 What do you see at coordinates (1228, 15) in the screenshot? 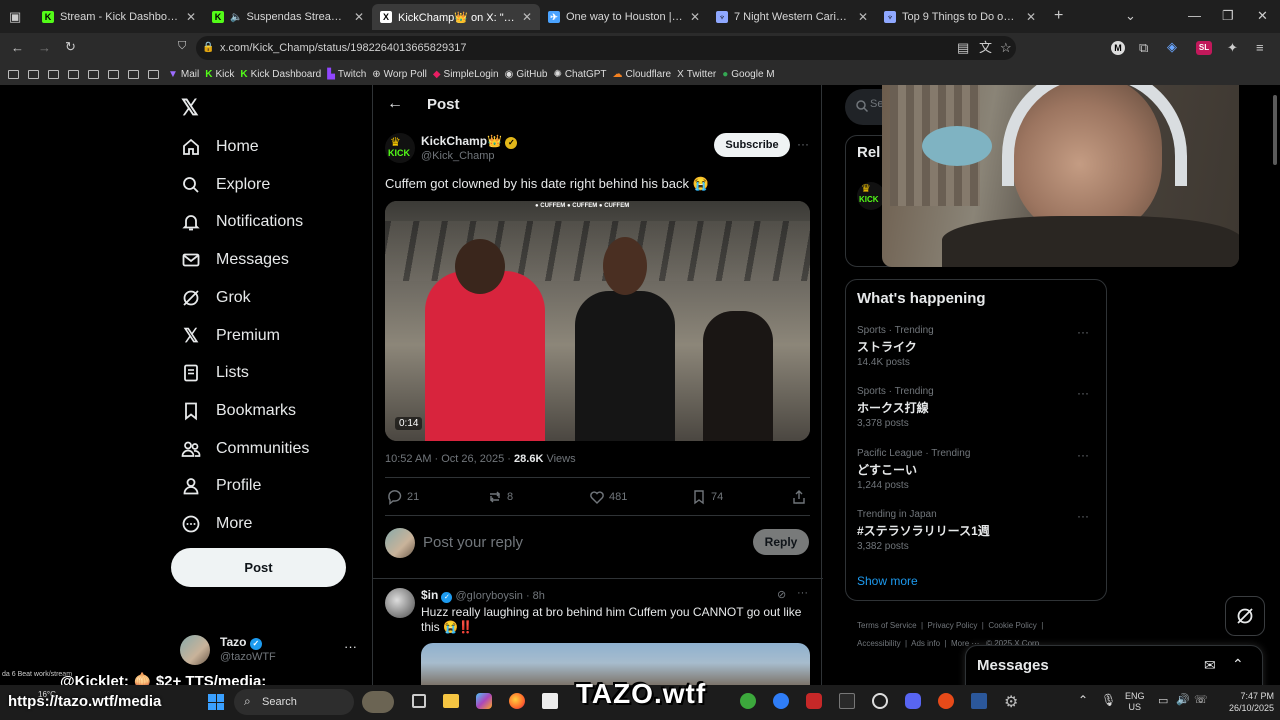
I see `restore-icon: ❐` at bounding box center [1228, 15].